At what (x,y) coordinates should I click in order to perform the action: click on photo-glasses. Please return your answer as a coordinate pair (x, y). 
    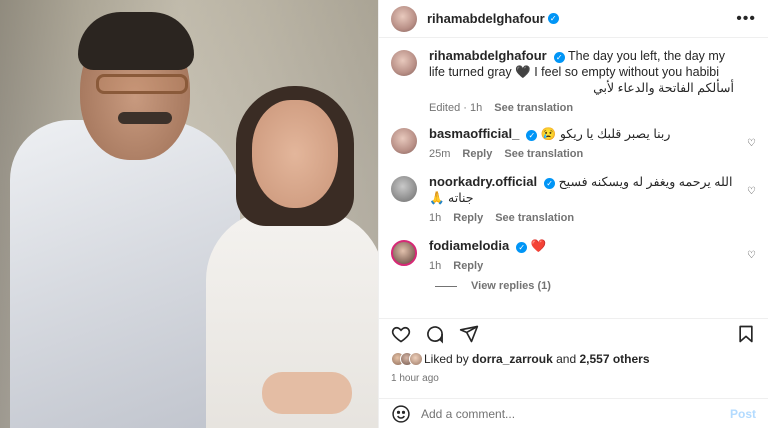
    Looking at the image, I should click on (142, 84).